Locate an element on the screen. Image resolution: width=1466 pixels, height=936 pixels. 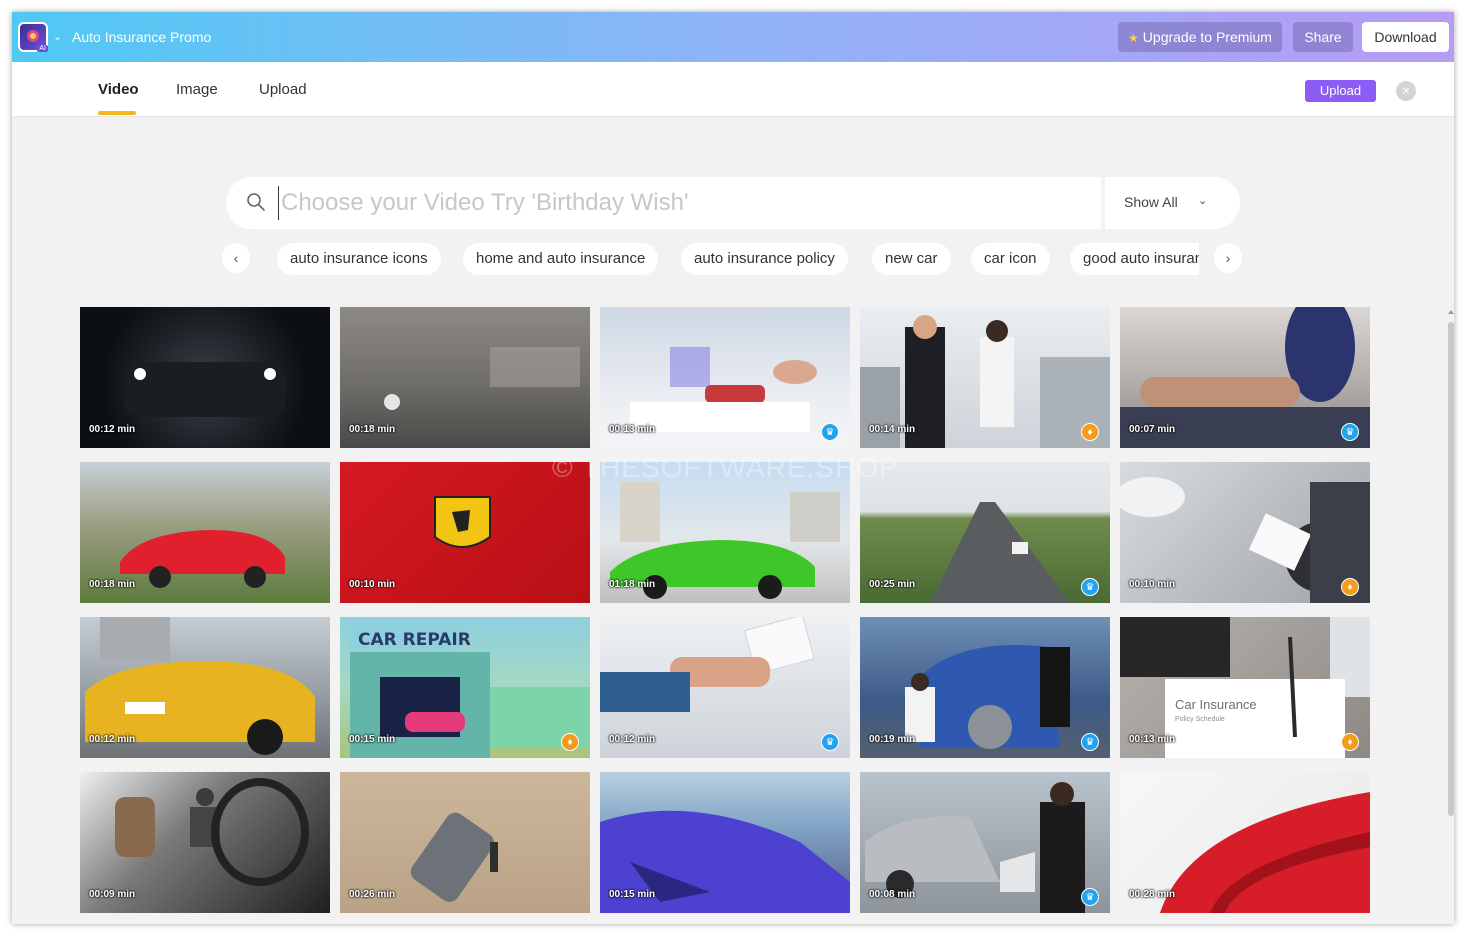
scroll-up-arrow is located at coordinates (1451, 312).